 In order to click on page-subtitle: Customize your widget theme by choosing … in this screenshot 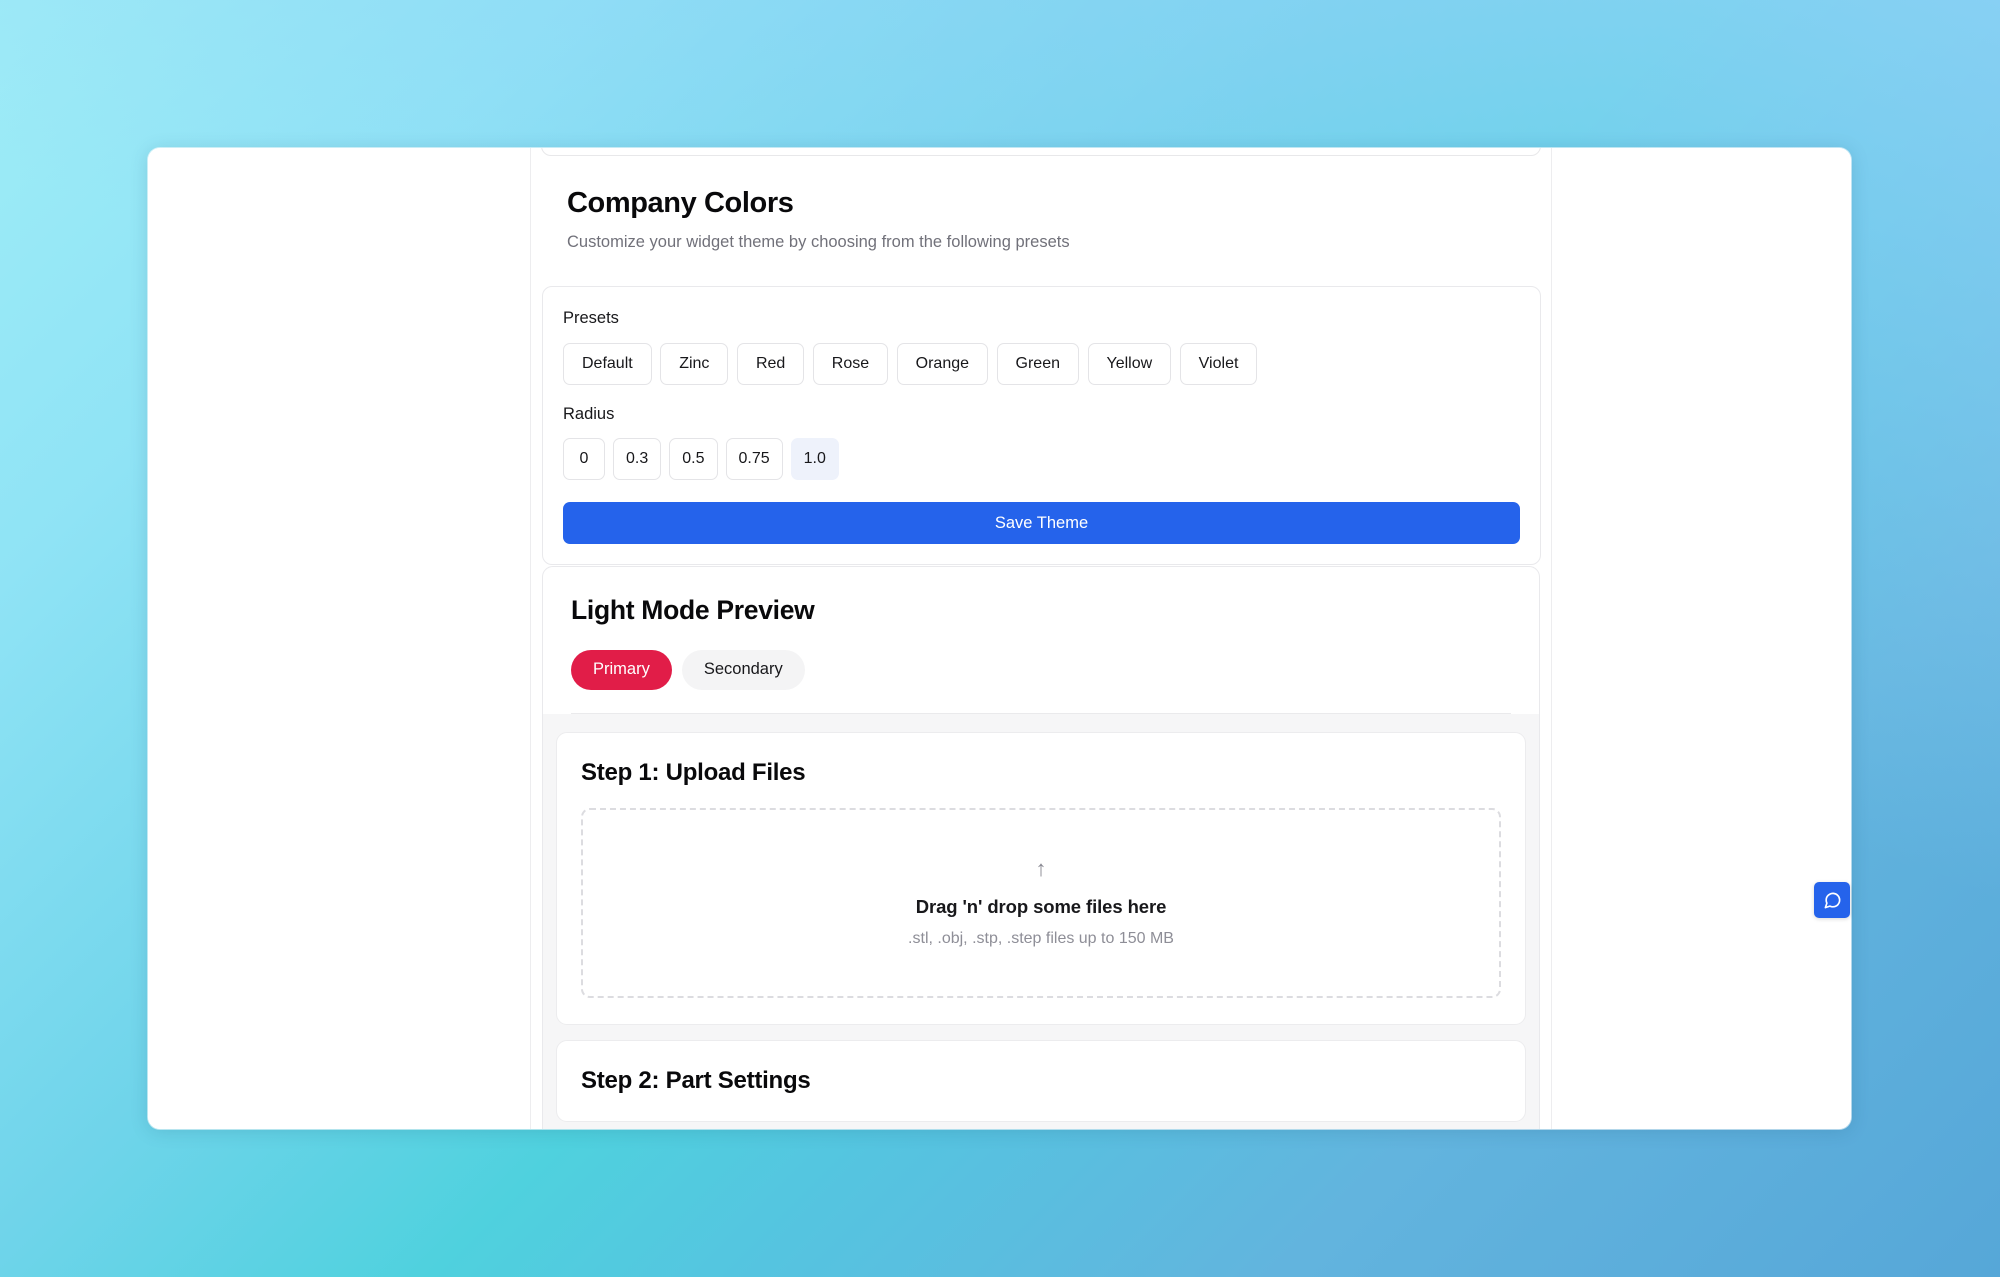, I will do `click(818, 241)`.